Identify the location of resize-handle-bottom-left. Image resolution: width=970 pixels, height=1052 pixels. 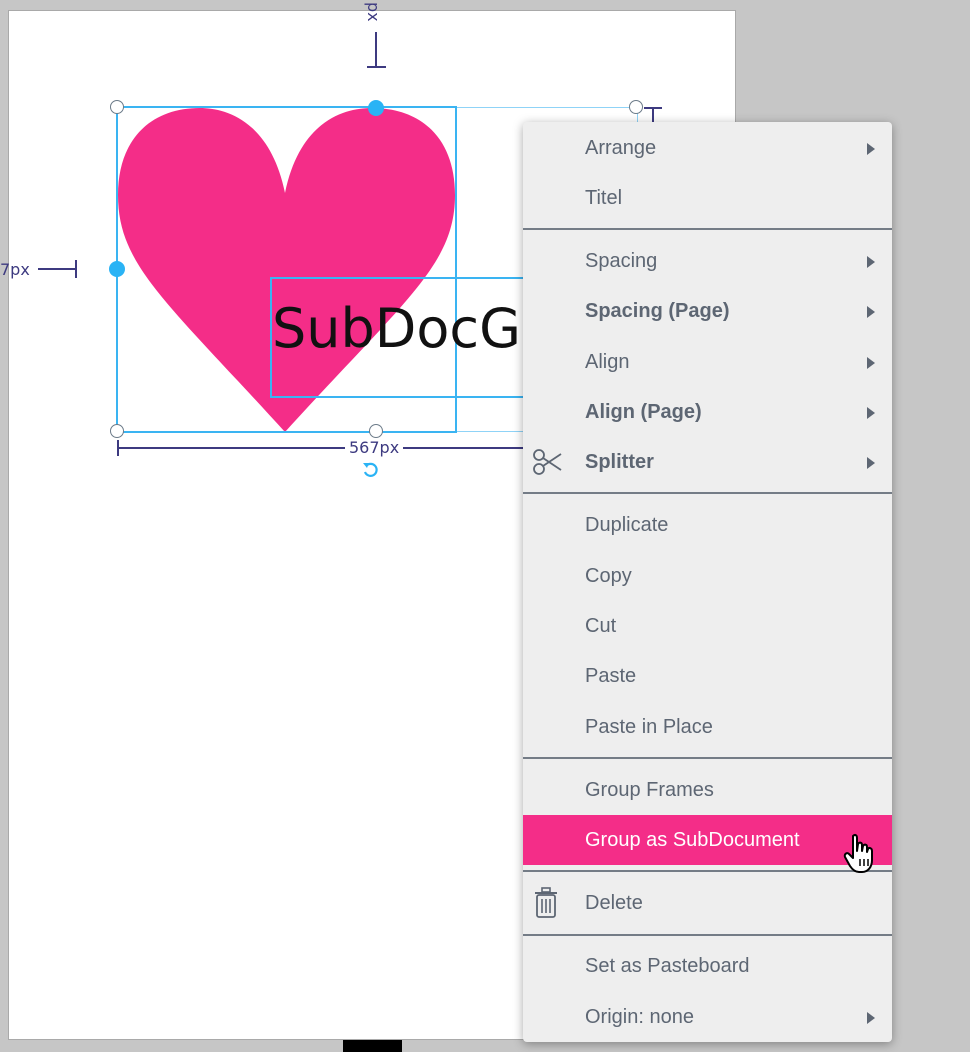
(117, 431).